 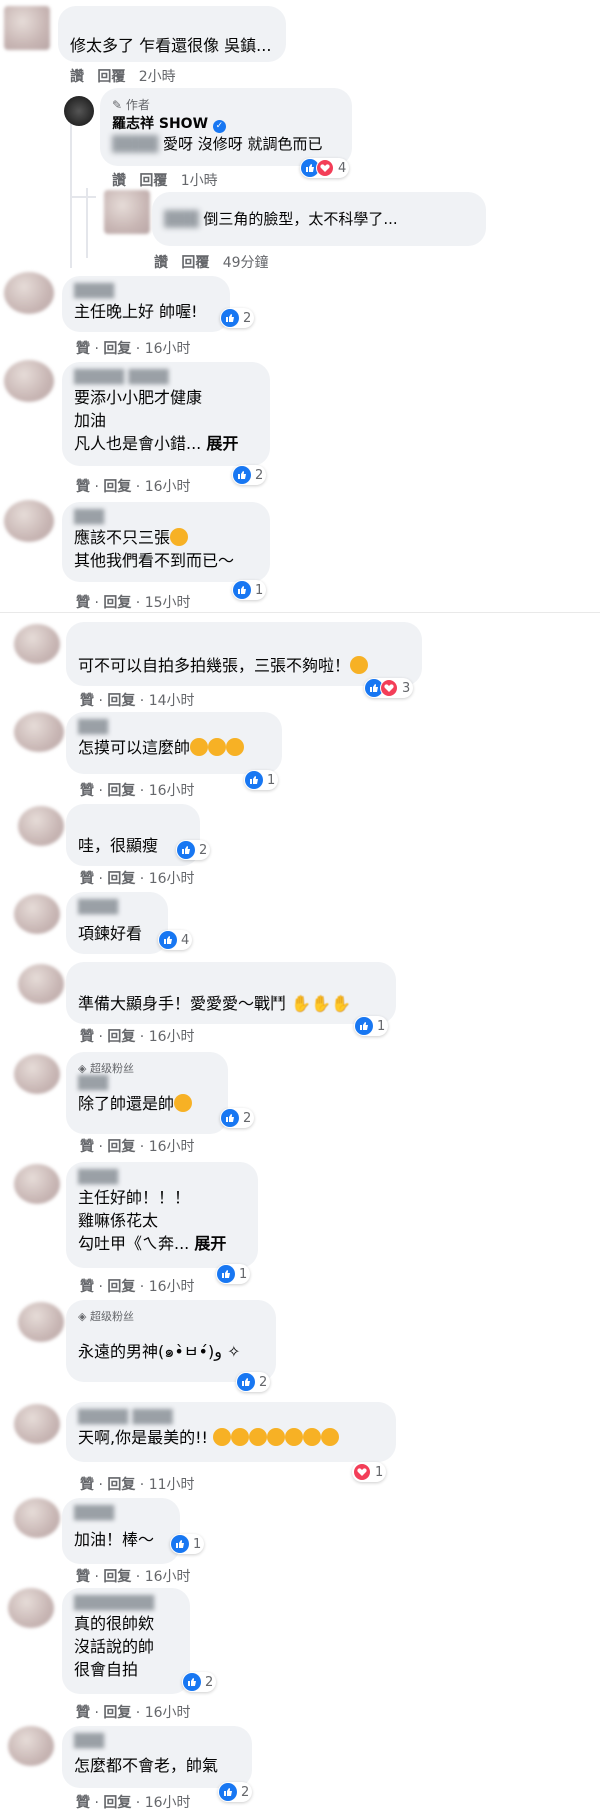 I want to click on author-avatar, so click(x=79, y=111).